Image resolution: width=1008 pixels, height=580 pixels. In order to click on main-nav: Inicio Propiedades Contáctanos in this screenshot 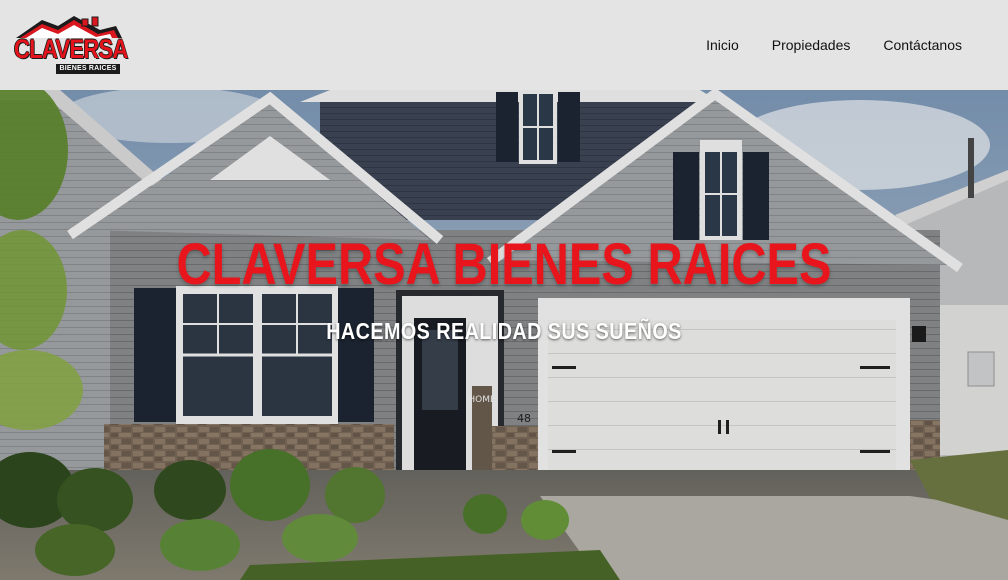, I will do `click(834, 45)`.